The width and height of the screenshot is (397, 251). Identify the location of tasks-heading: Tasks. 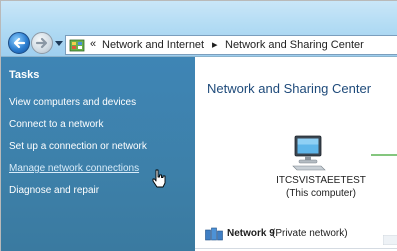
(24, 75).